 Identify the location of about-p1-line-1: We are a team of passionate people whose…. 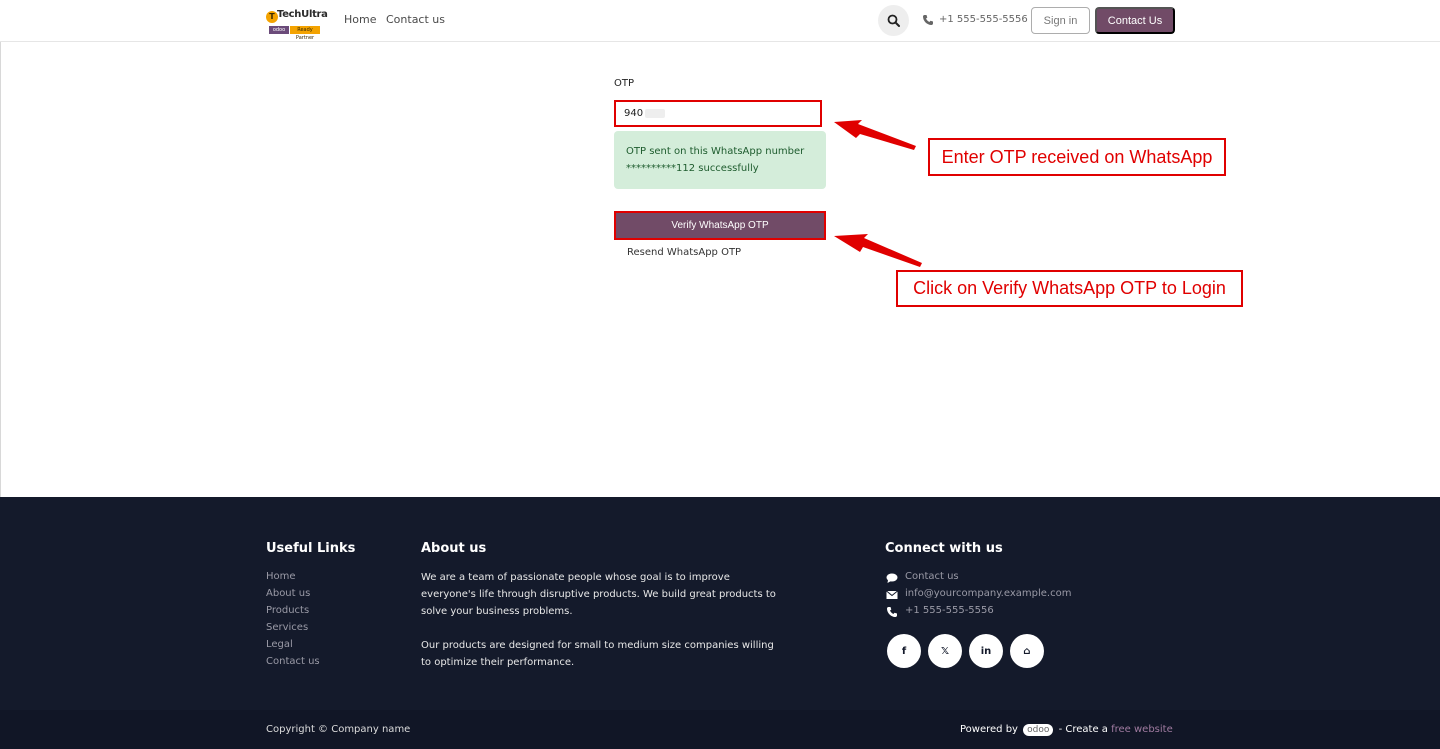
(575, 577).